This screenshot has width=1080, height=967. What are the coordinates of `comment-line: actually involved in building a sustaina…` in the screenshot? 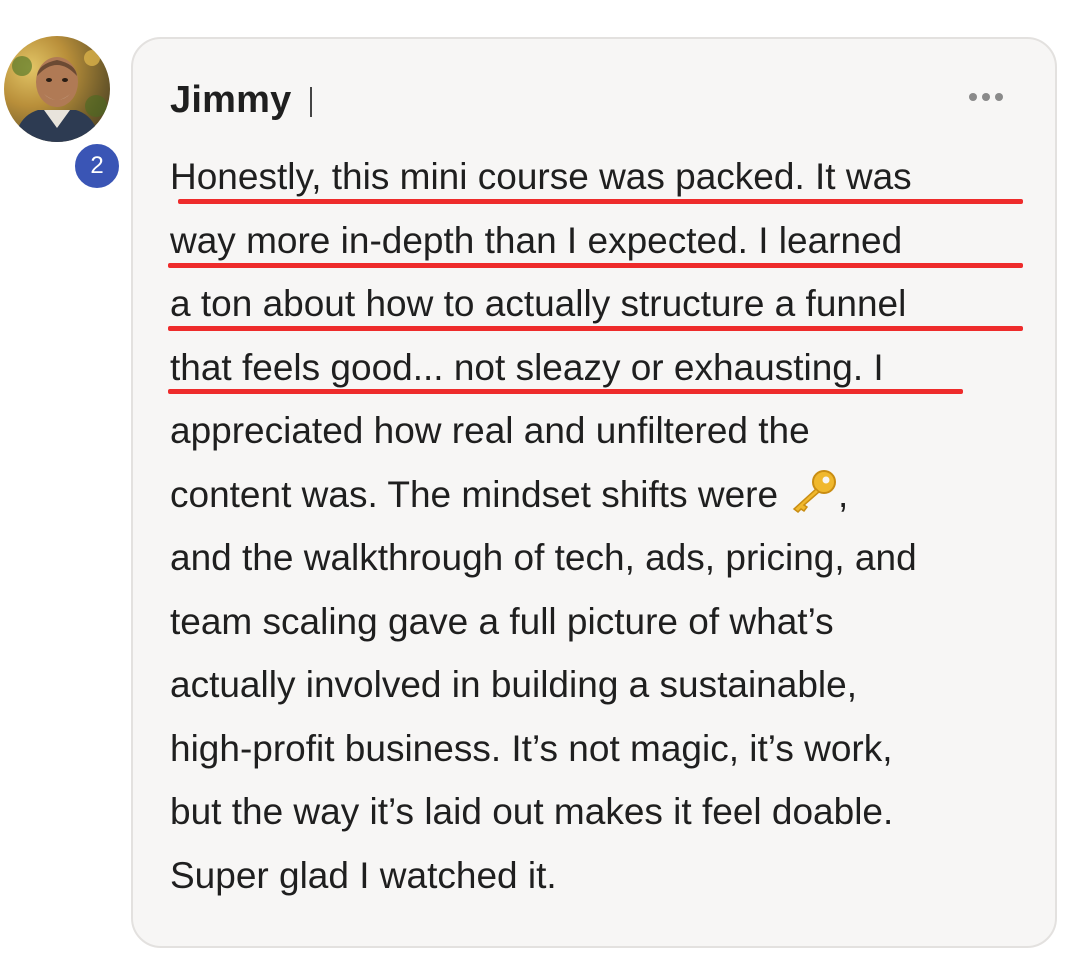 It's located at (513, 684).